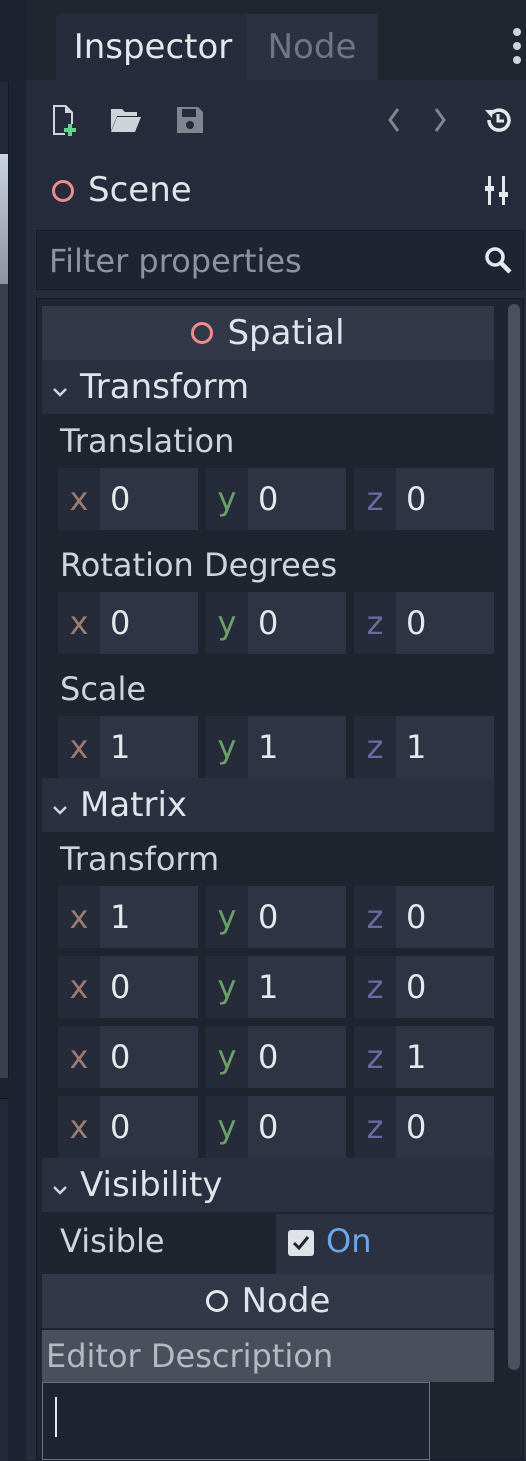 The image size is (526, 1461). What do you see at coordinates (394, 120) in the screenshot?
I see `history-back-icon` at bounding box center [394, 120].